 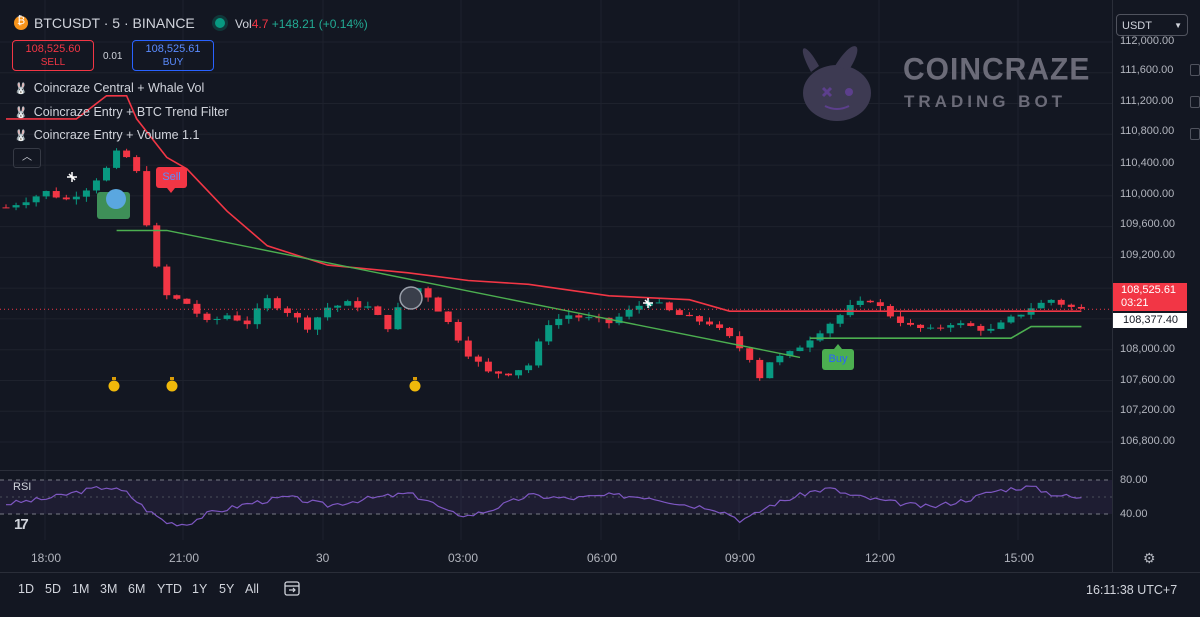 I want to click on chart-settings-gear-icon: ⚙, so click(x=1149, y=558).